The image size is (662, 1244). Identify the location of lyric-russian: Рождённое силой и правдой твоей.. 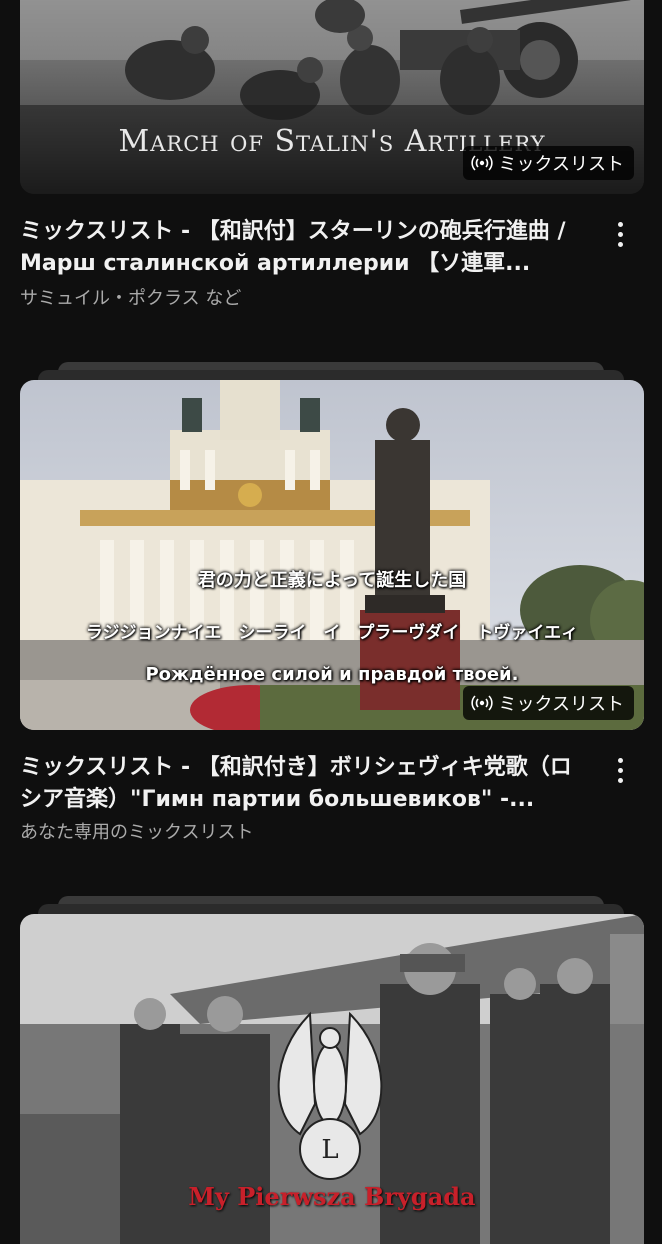
(332, 674).